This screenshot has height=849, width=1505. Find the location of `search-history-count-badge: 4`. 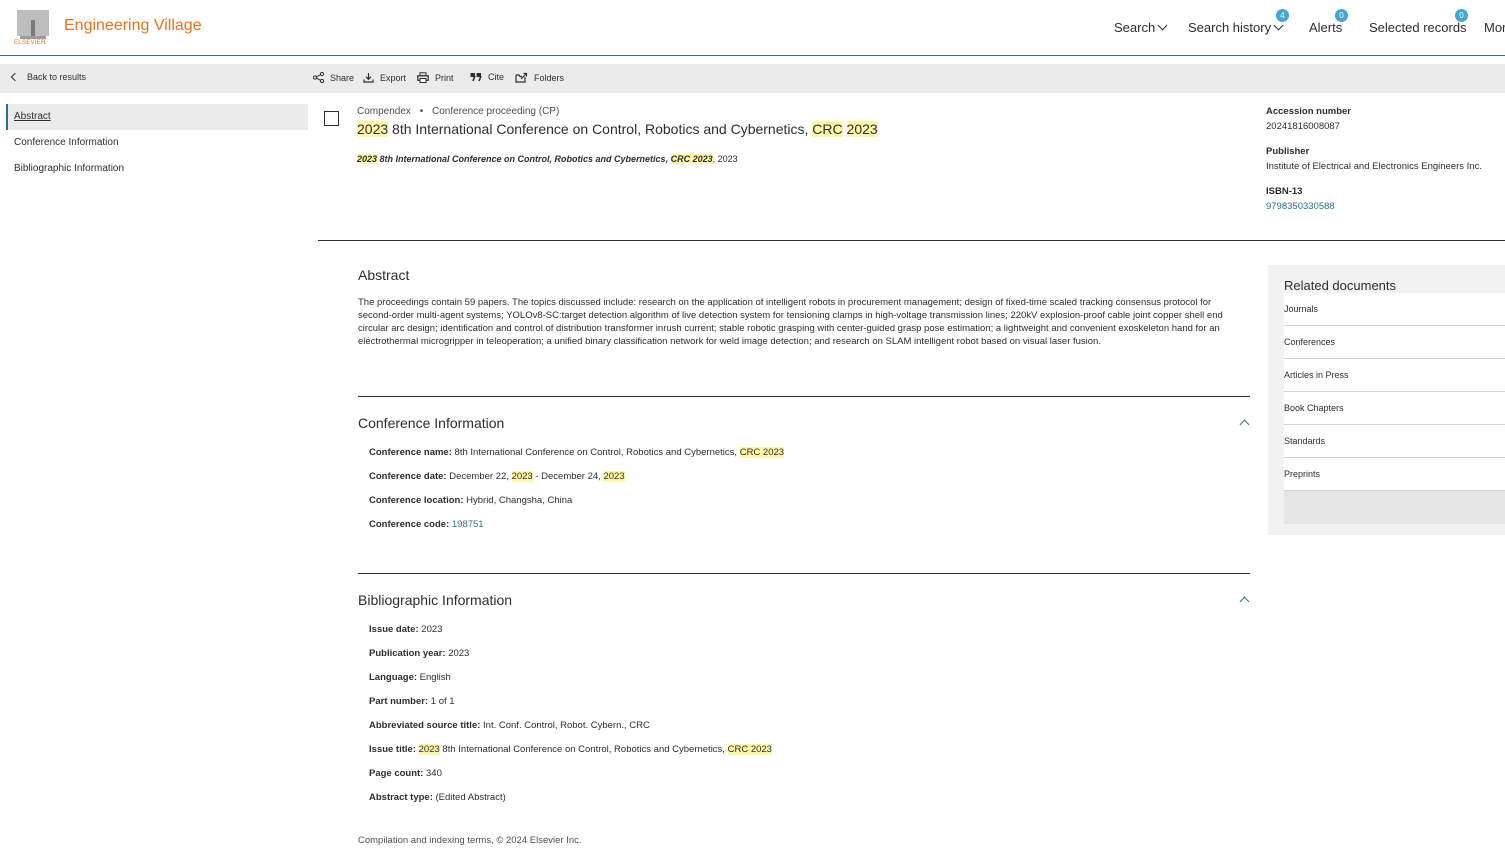

search-history-count-badge: 4 is located at coordinates (1282, 15).